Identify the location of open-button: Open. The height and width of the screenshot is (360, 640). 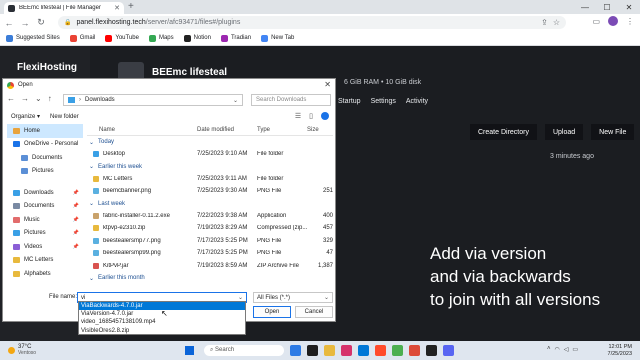
(272, 312).